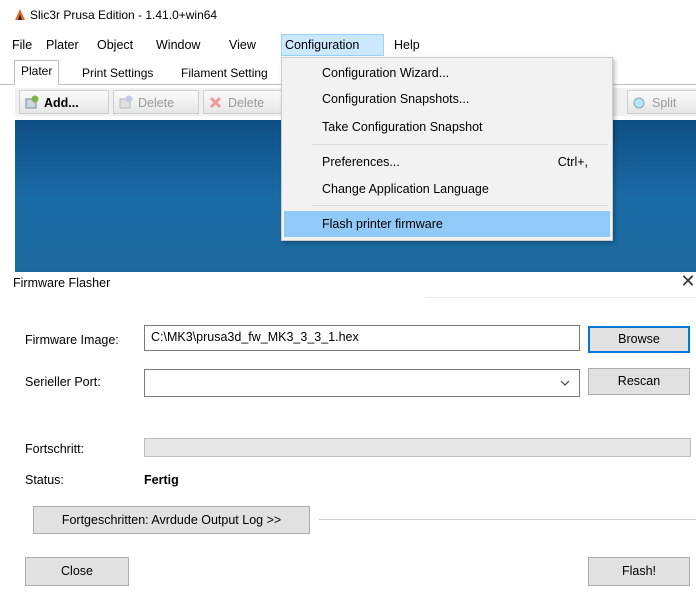 The image size is (696, 595). What do you see at coordinates (63, 382) in the screenshot?
I see `serial-port-label: Serieller Port:` at bounding box center [63, 382].